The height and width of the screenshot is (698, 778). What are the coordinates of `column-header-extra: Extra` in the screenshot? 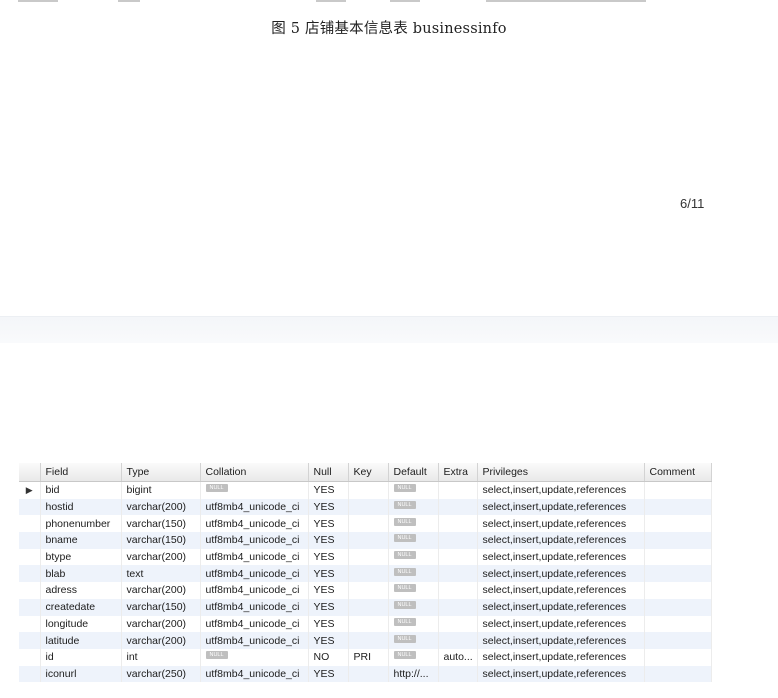 It's located at (458, 472).